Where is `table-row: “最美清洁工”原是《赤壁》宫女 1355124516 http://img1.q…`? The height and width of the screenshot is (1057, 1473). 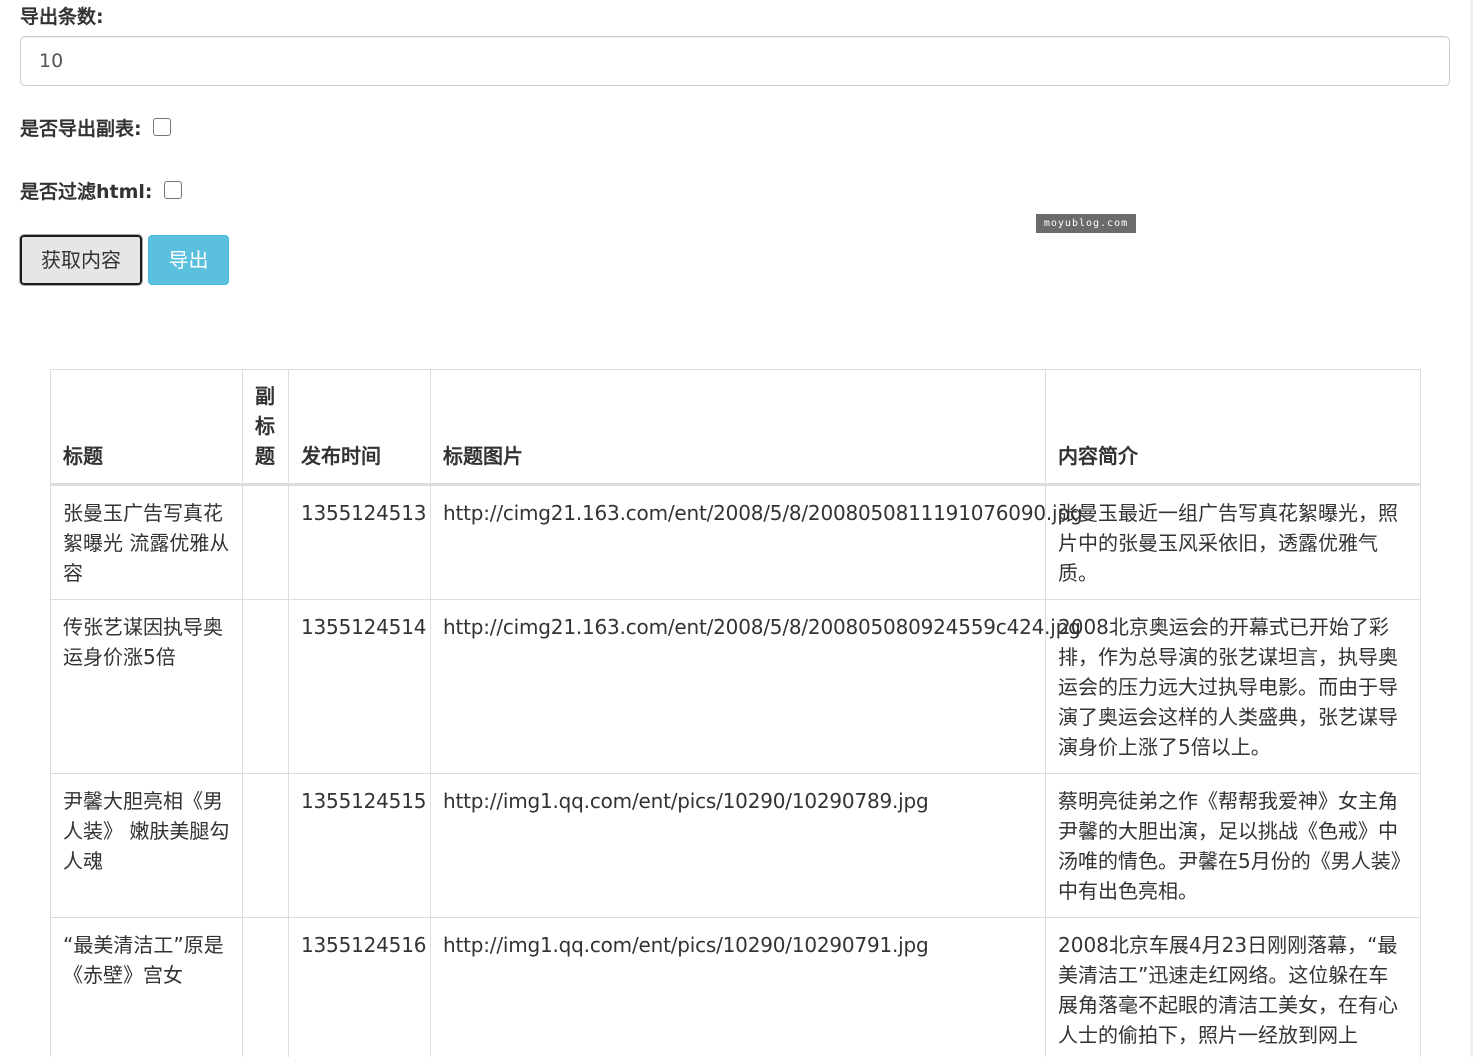 table-row: “最美清洁工”原是《赤壁》宫女 1355124516 http://img1.q… is located at coordinates (735, 987).